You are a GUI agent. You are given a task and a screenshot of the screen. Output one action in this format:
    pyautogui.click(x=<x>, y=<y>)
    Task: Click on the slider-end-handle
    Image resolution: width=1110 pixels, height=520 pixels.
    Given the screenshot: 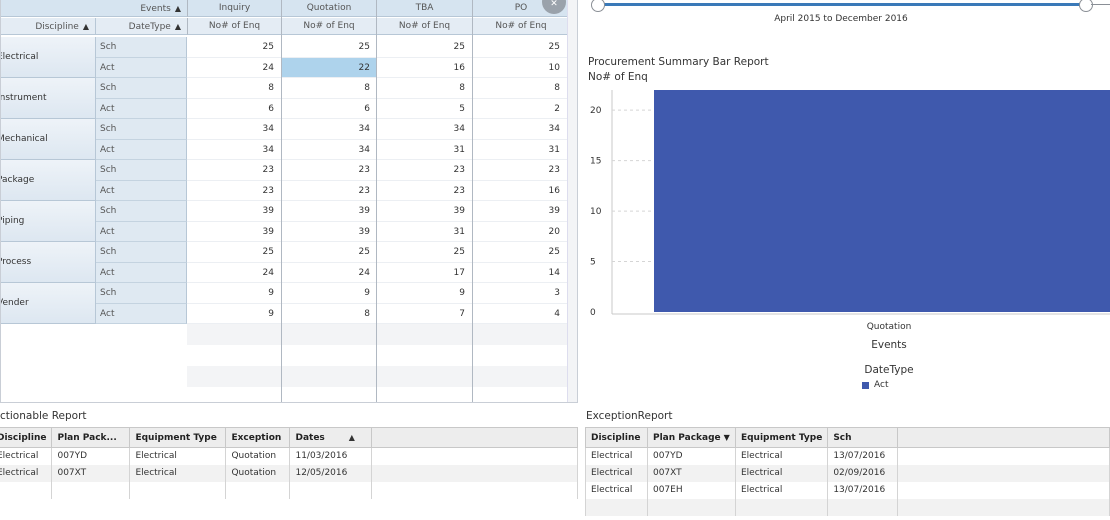 What is the action you would take?
    pyautogui.click(x=1086, y=6)
    